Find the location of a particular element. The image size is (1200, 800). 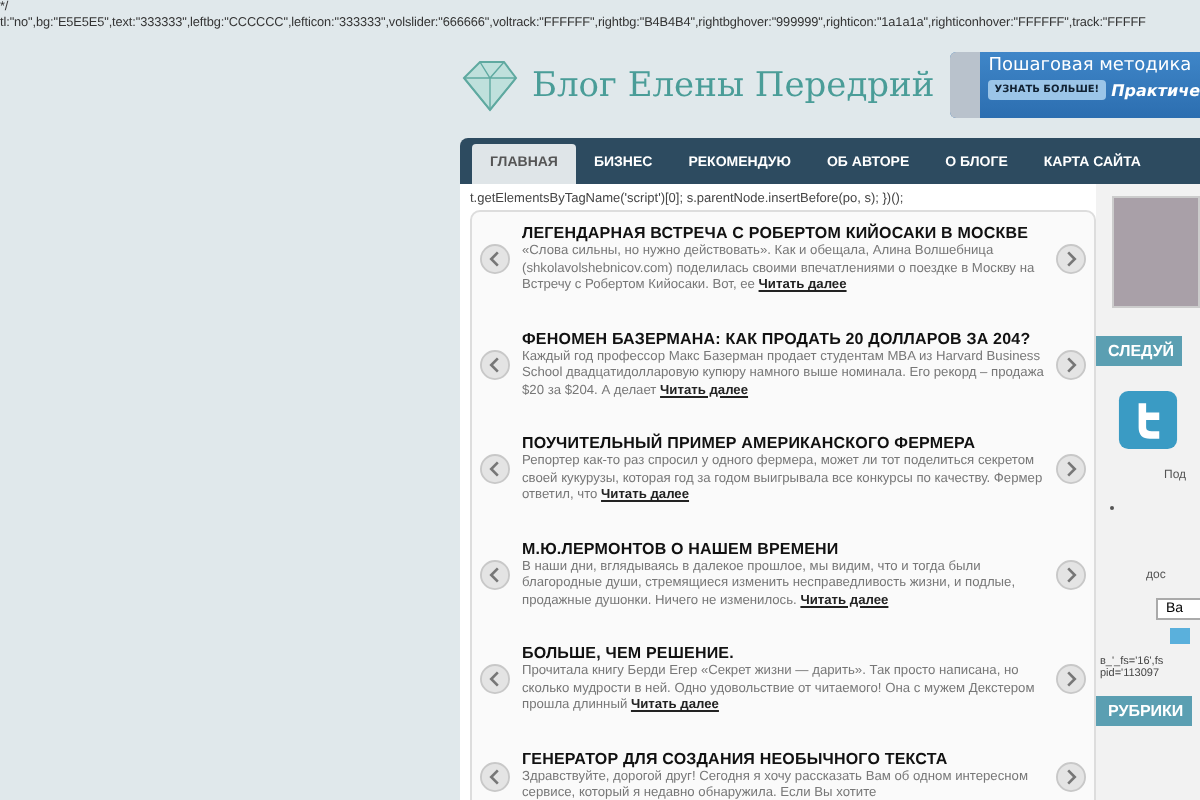

banner-headline: Пошаговая методика is located at coordinates (1091, 66).